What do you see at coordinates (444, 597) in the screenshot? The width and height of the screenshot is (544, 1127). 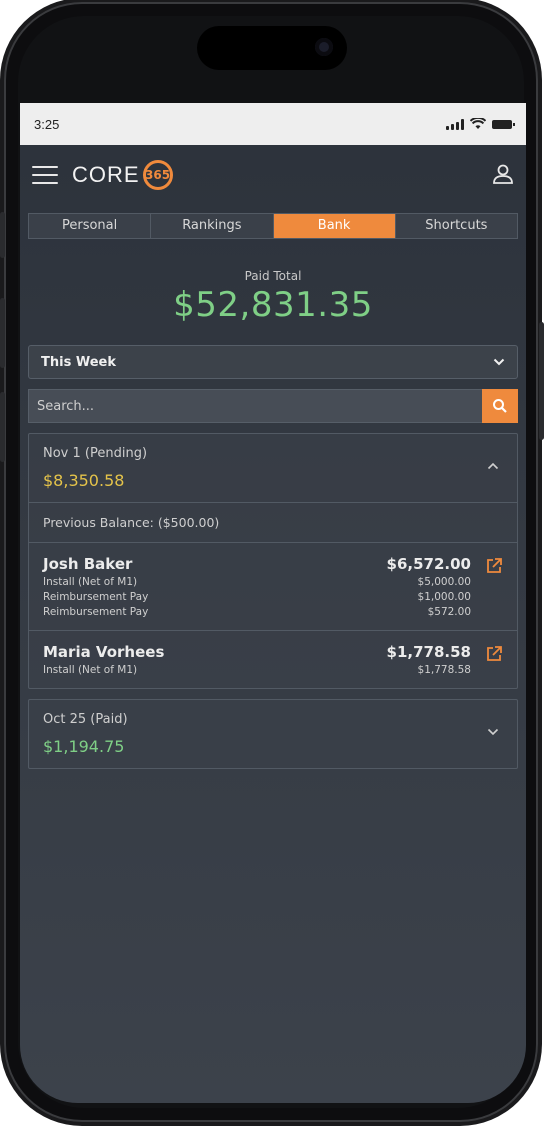 I see `line-value: $1,000.00` at bounding box center [444, 597].